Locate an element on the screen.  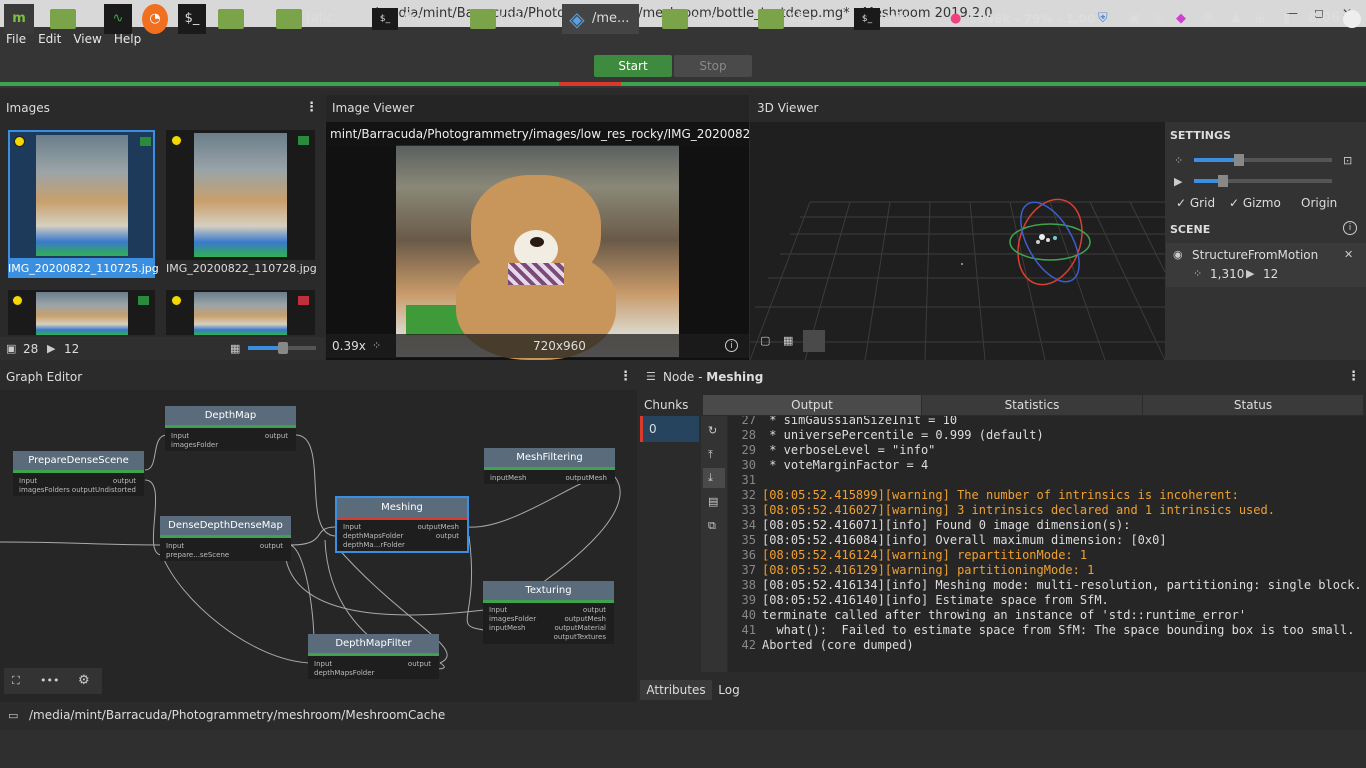
slider-handle is located at coordinates (283, 348).